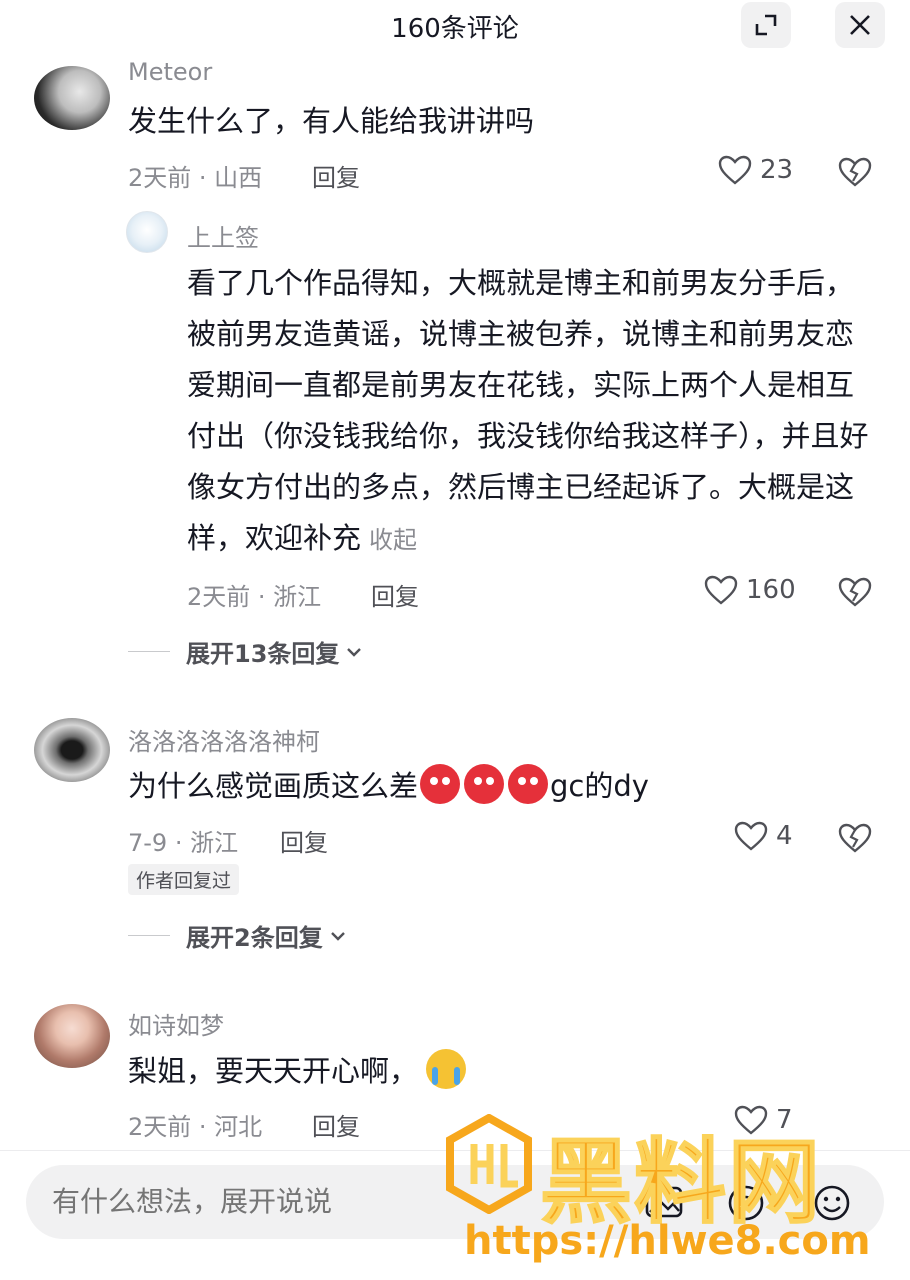 This screenshot has width=910, height=1280. I want to click on expand-icon, so click(766, 25).